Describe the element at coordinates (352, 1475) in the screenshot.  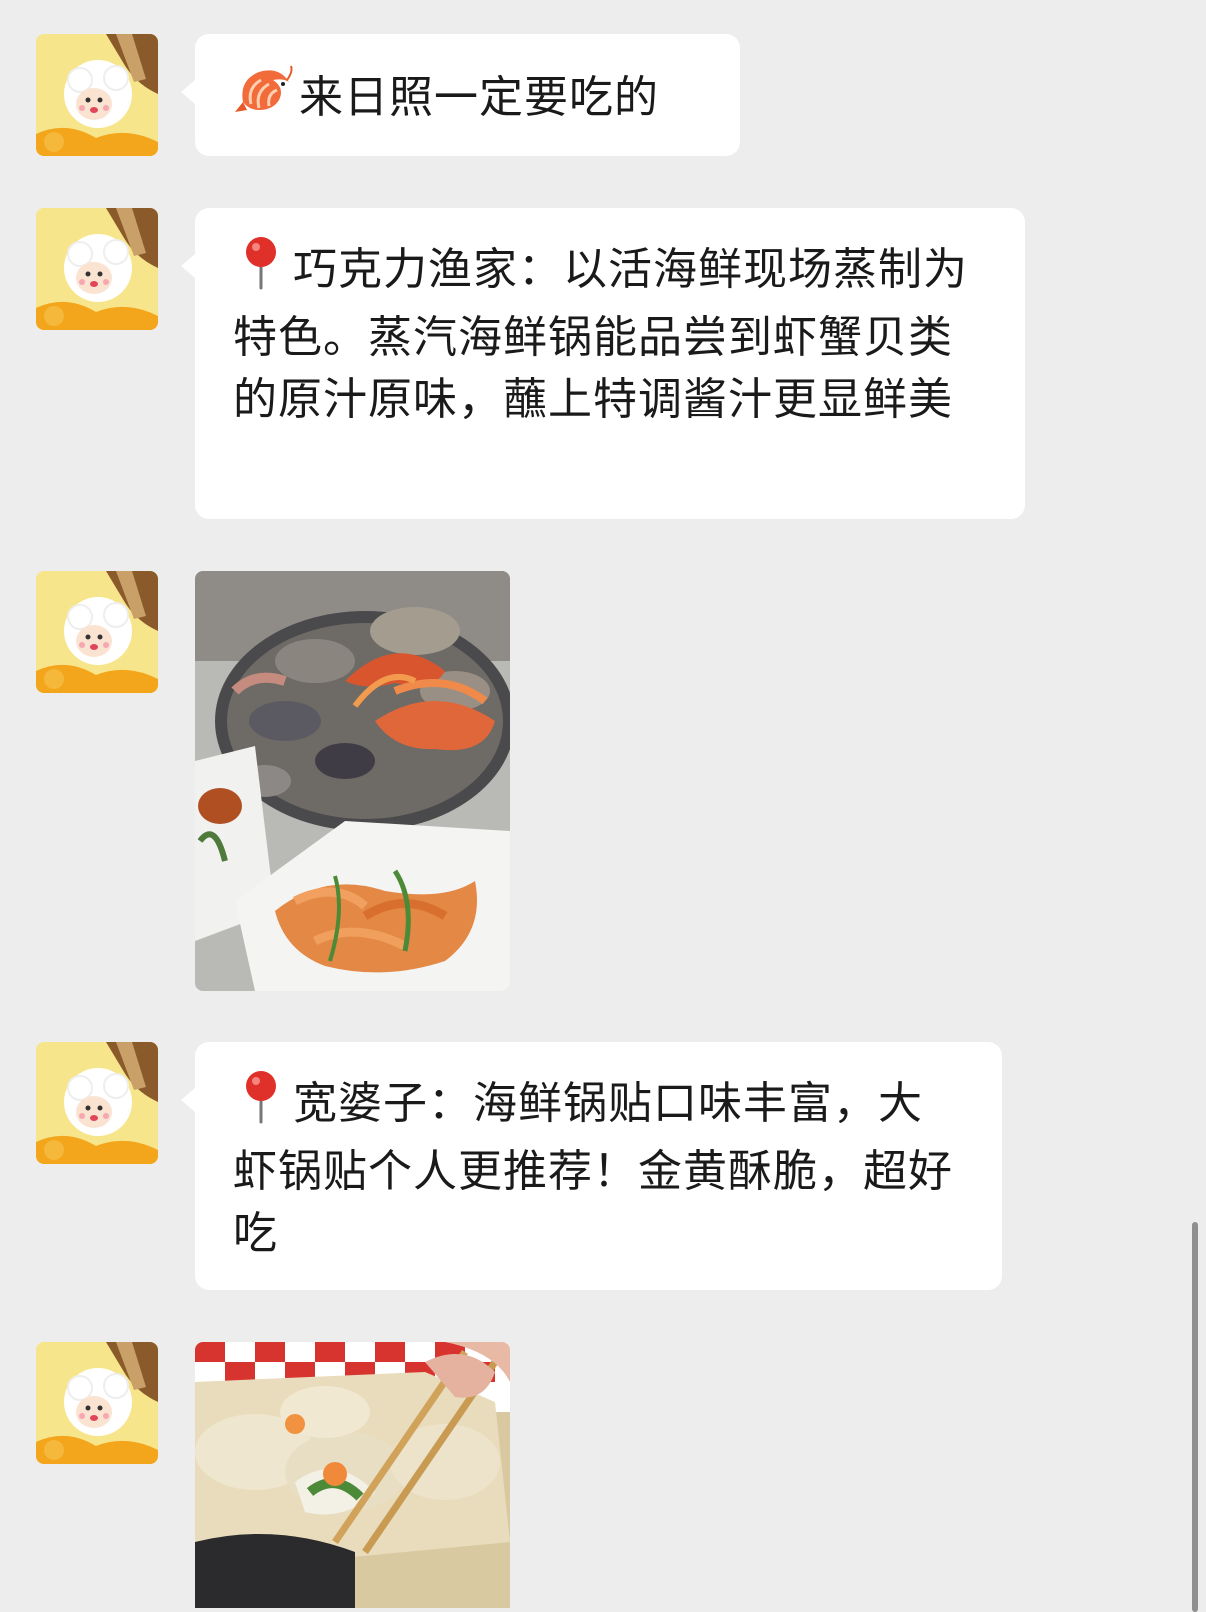
I see `potsticker-photo` at that location.